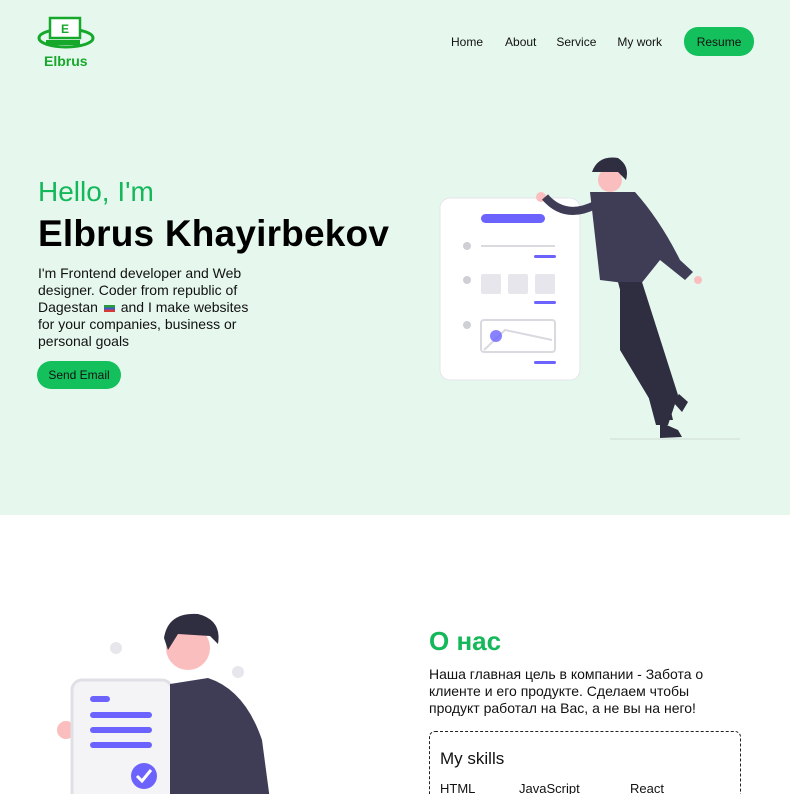  What do you see at coordinates (109, 308) in the screenshot?
I see `dagestan-flag-icon` at bounding box center [109, 308].